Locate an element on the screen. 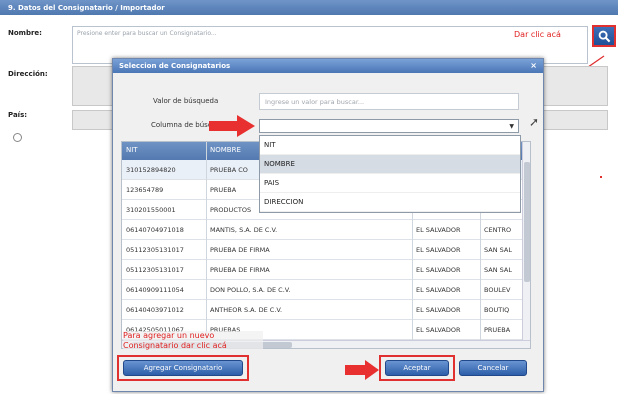  radio-option is located at coordinates (17, 137).